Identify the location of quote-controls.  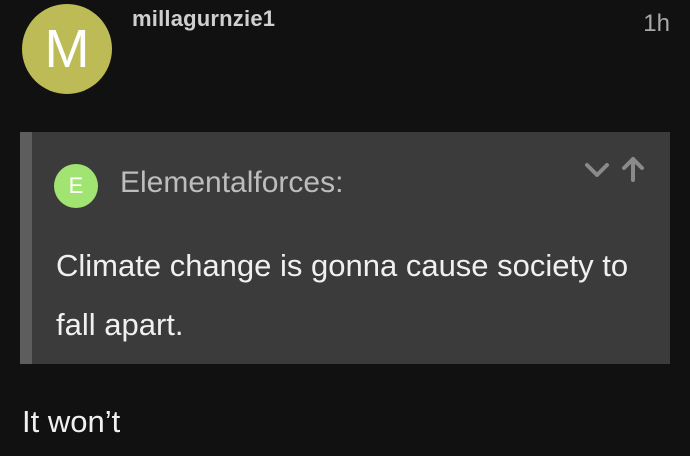
(615, 169).